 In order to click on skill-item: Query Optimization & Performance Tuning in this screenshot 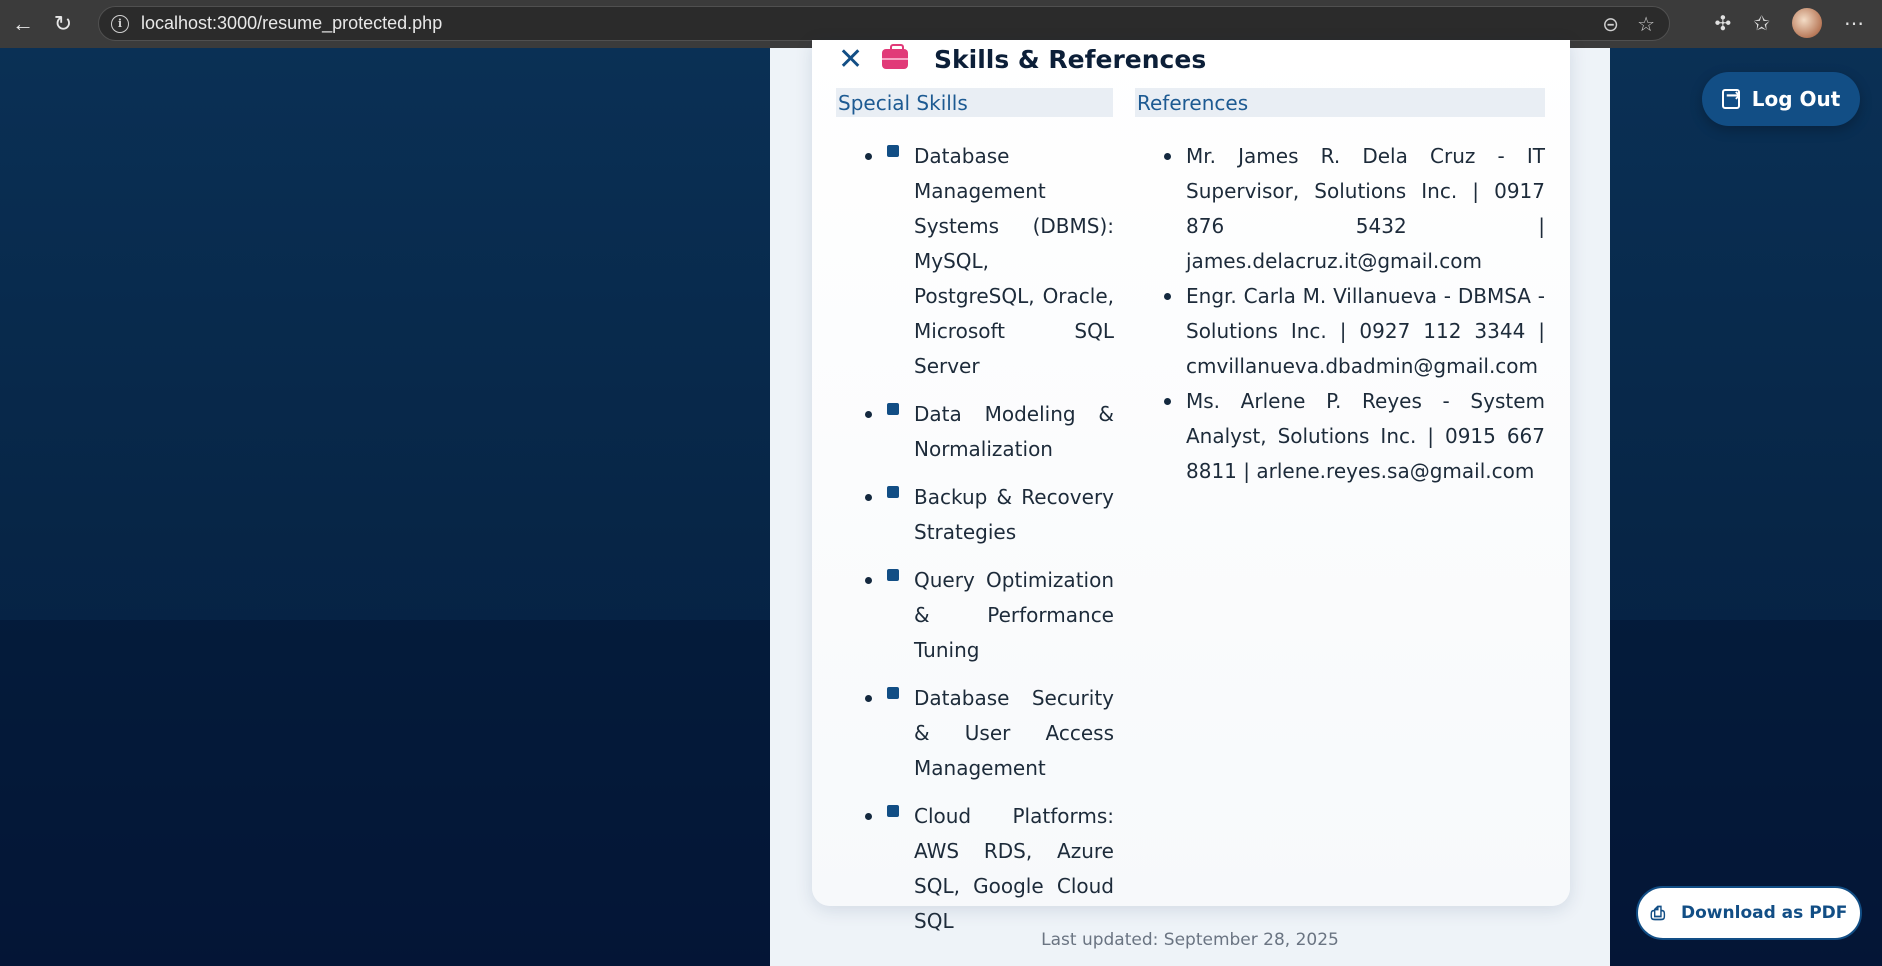, I will do `click(975, 615)`.